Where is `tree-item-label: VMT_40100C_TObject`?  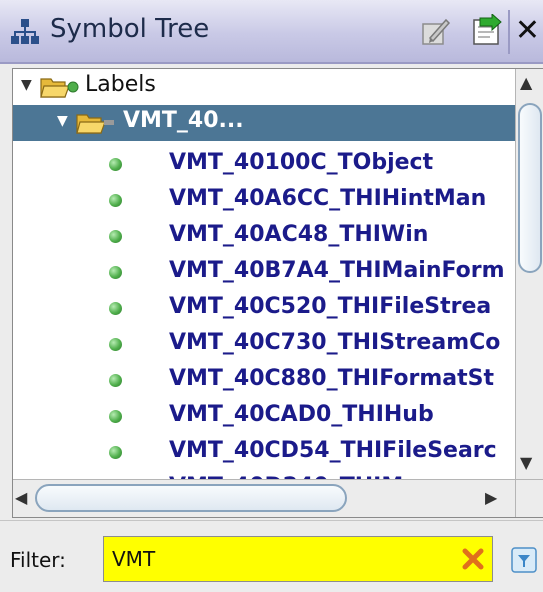 tree-item-label: VMT_40100C_TObject is located at coordinates (301, 162).